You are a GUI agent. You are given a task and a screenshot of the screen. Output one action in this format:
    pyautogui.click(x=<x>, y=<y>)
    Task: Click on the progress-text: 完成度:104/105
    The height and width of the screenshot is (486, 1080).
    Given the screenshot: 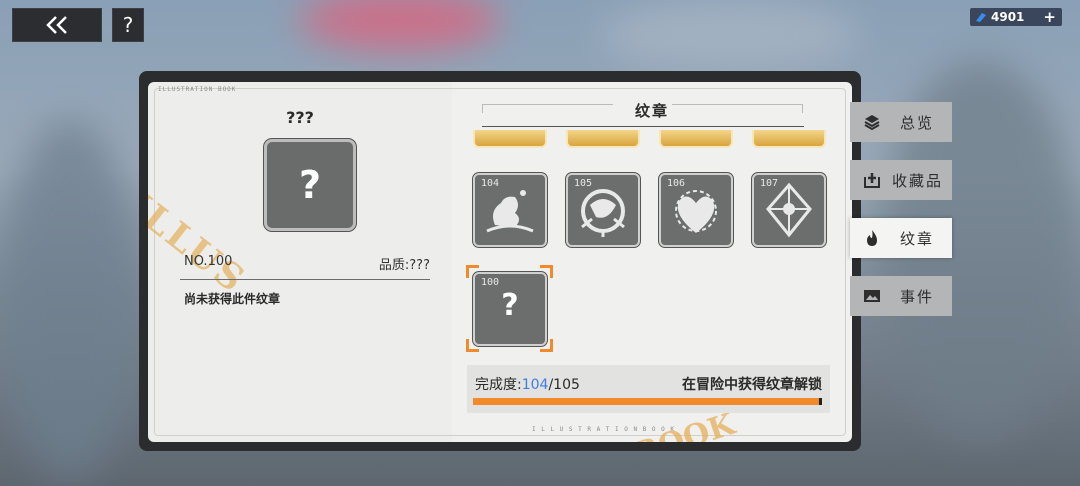 What is the action you would take?
    pyautogui.click(x=527, y=384)
    